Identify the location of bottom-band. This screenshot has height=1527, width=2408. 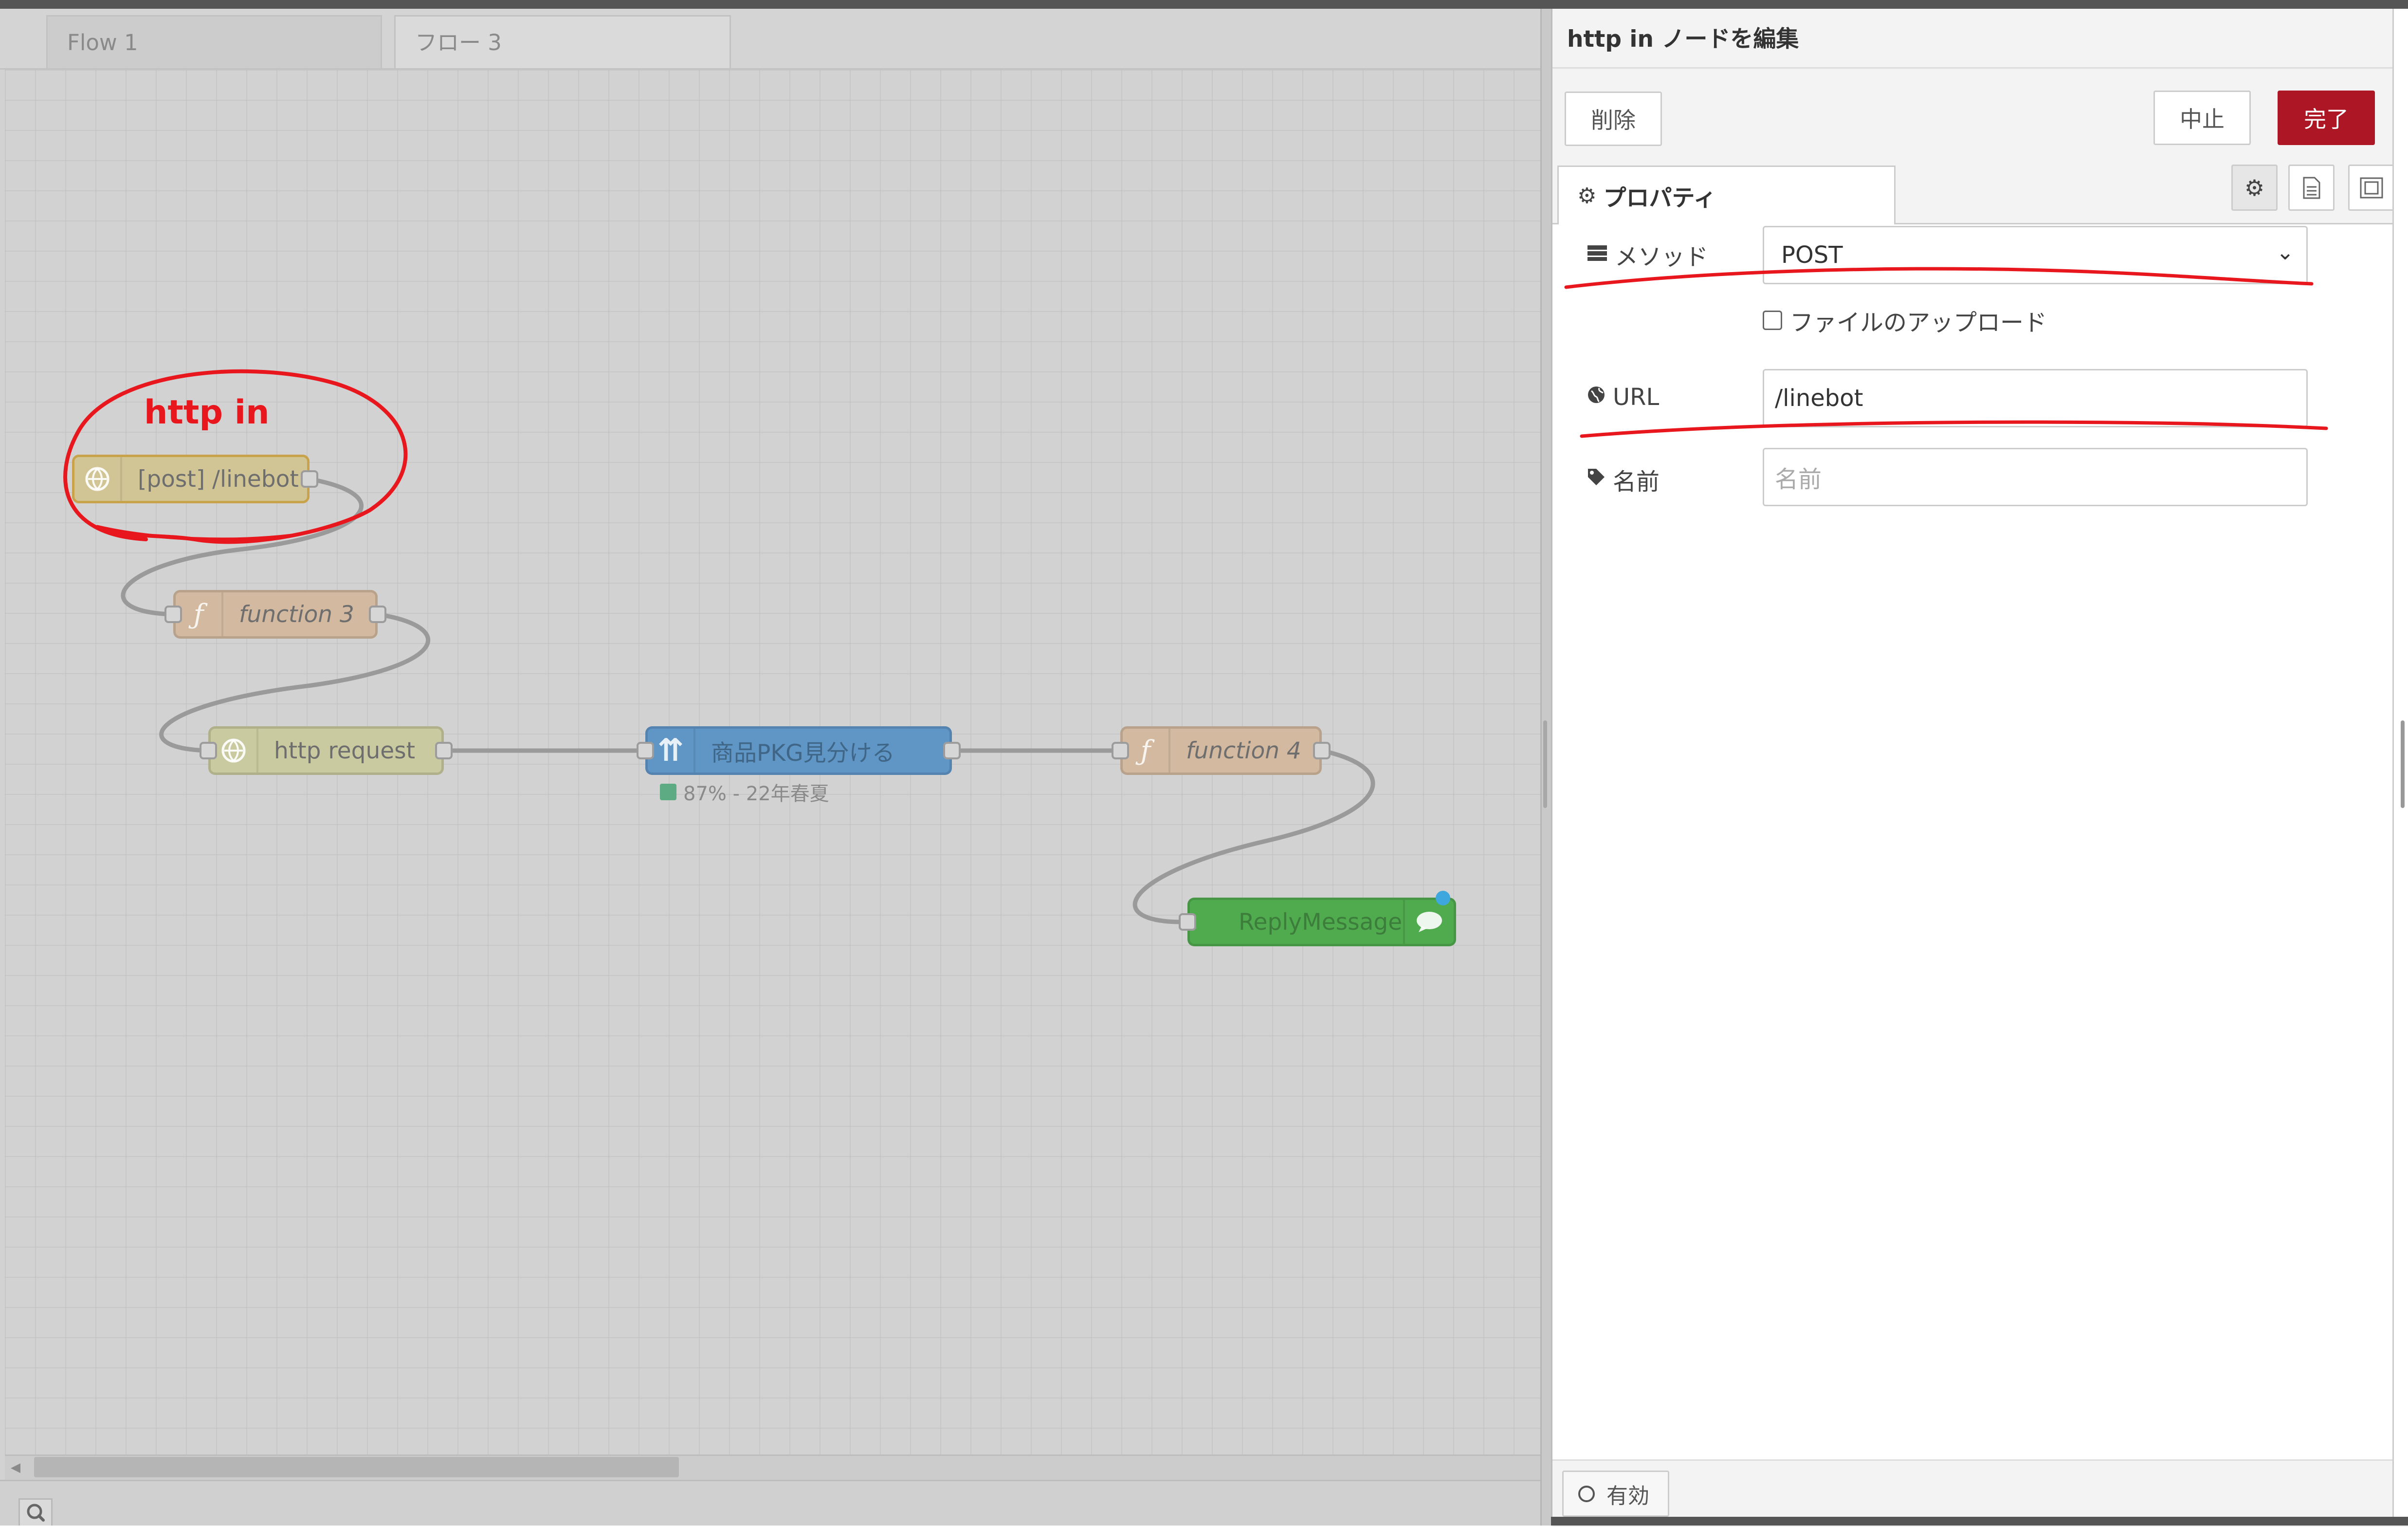
(1979, 1521).